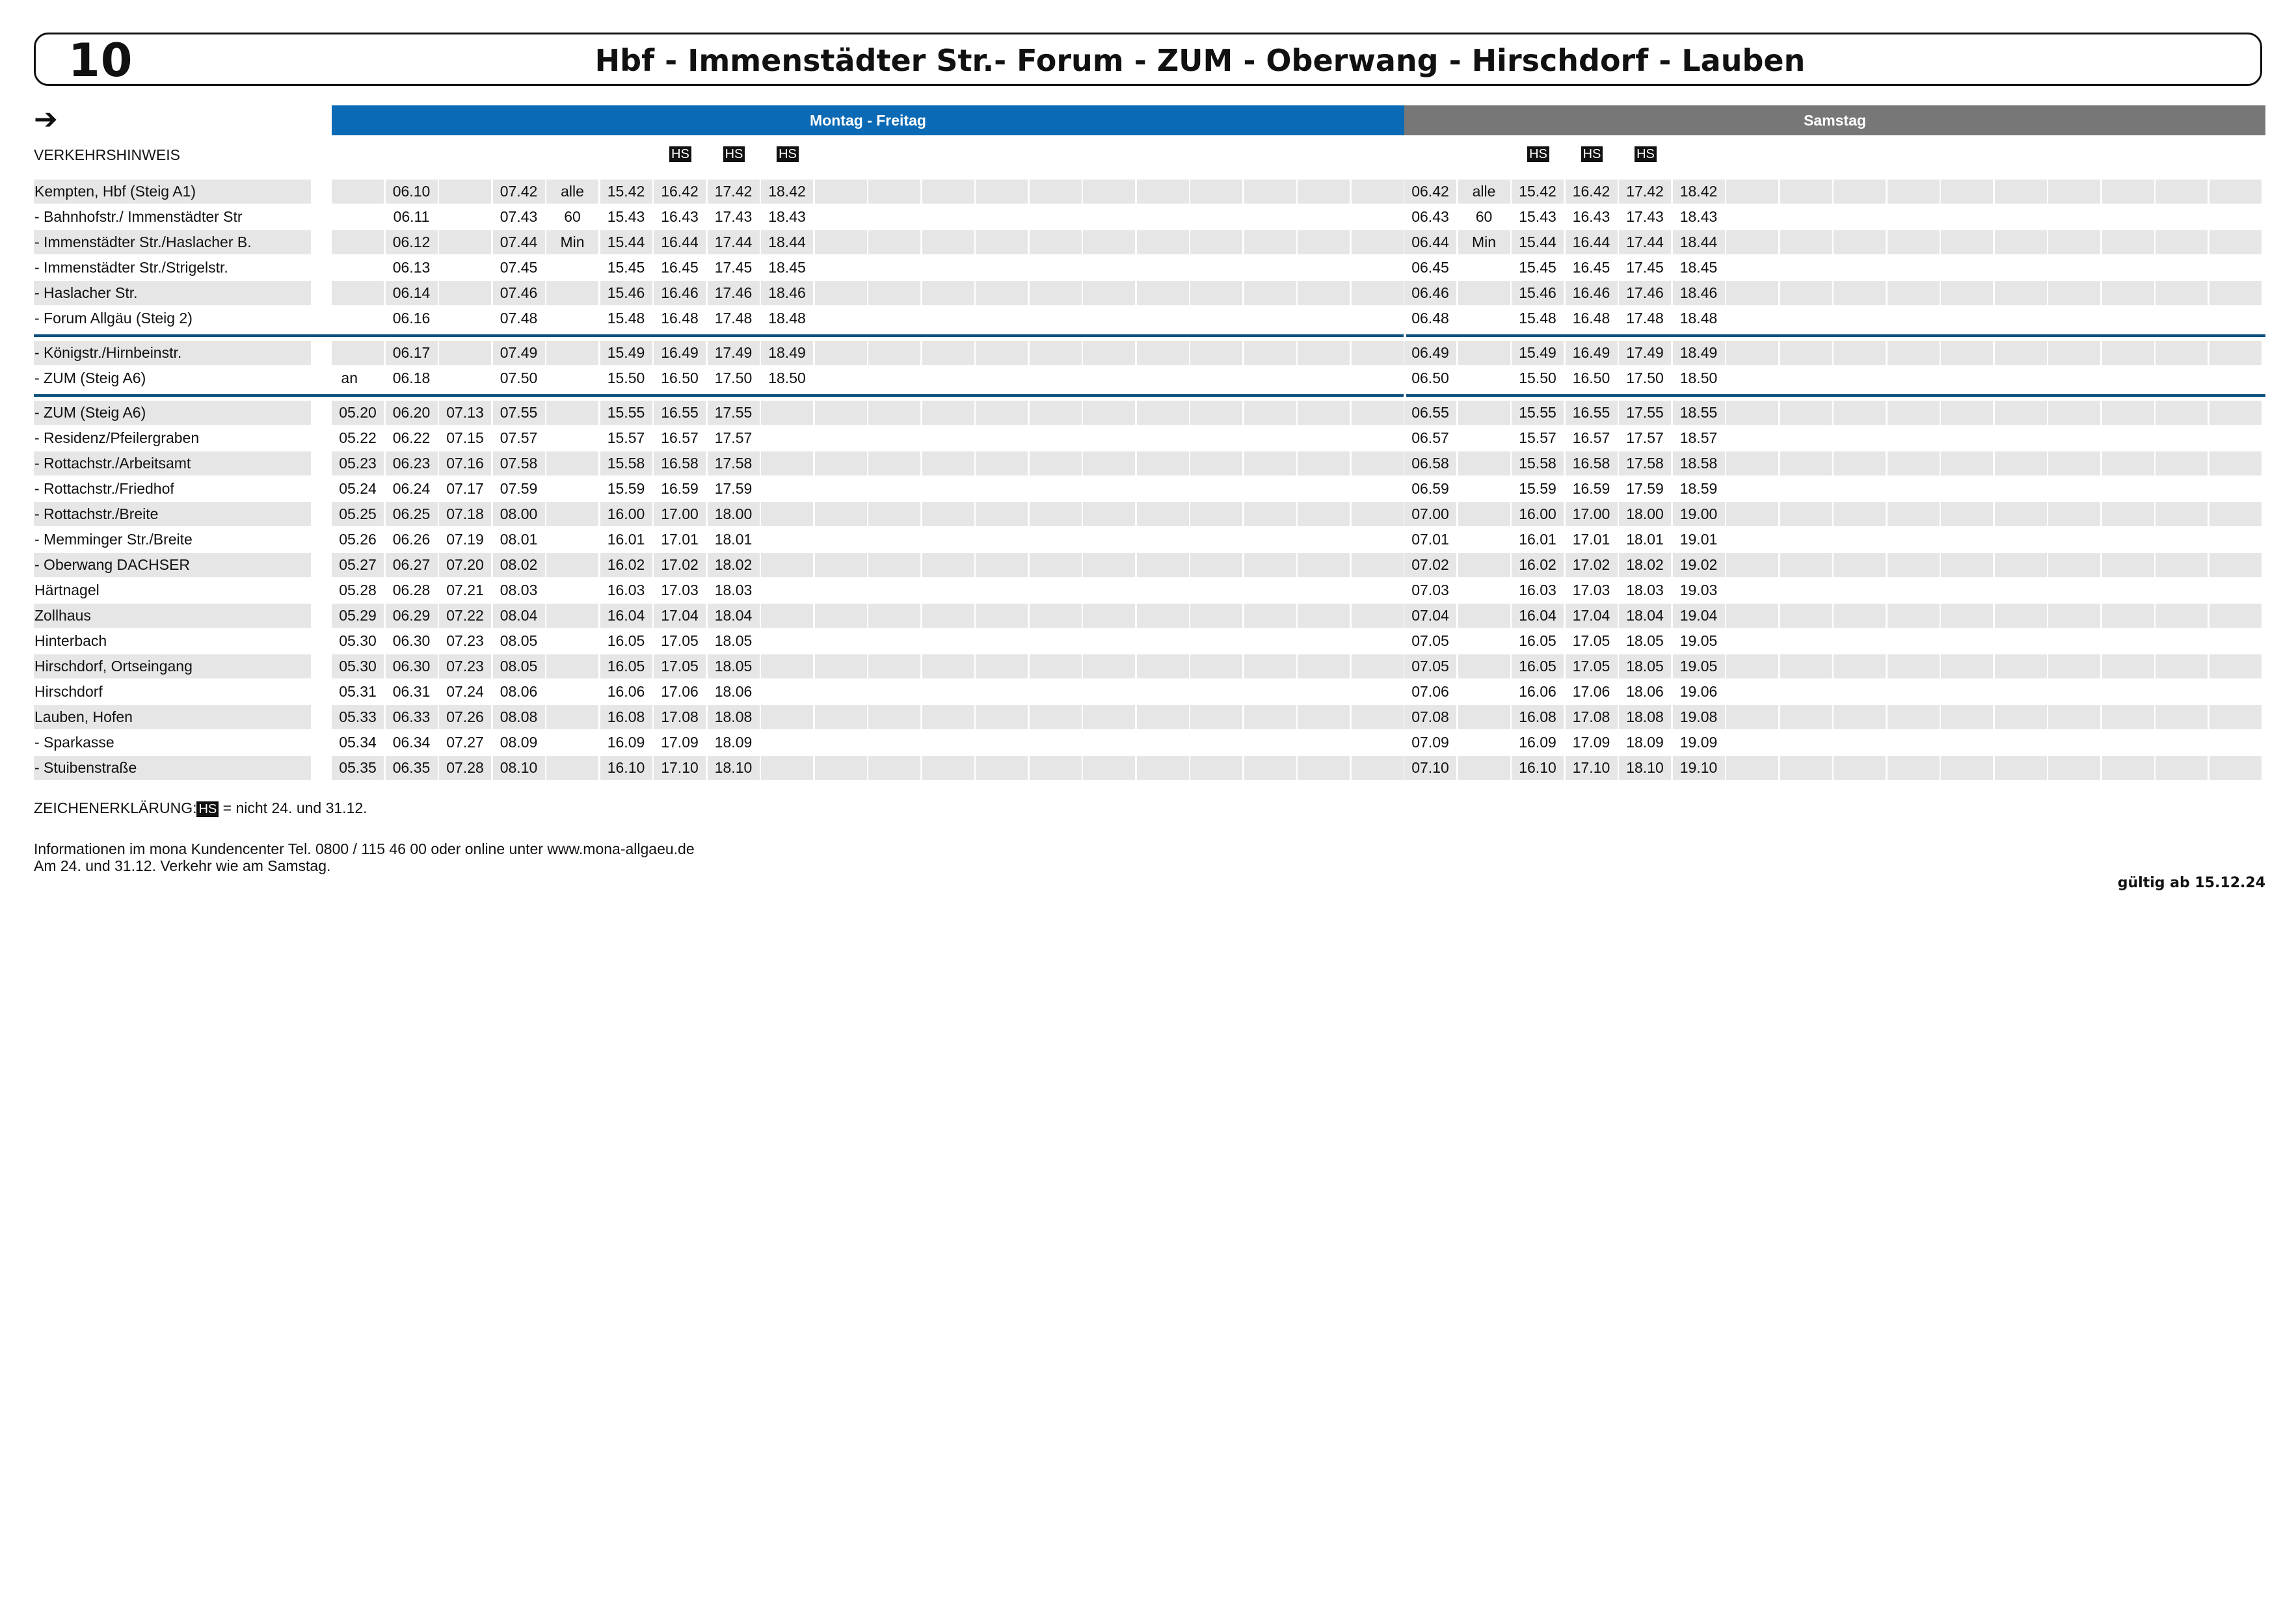 The height and width of the screenshot is (1621, 2296). What do you see at coordinates (1698, 216) in the screenshot?
I see `saturday-time-cell: 18.43` at bounding box center [1698, 216].